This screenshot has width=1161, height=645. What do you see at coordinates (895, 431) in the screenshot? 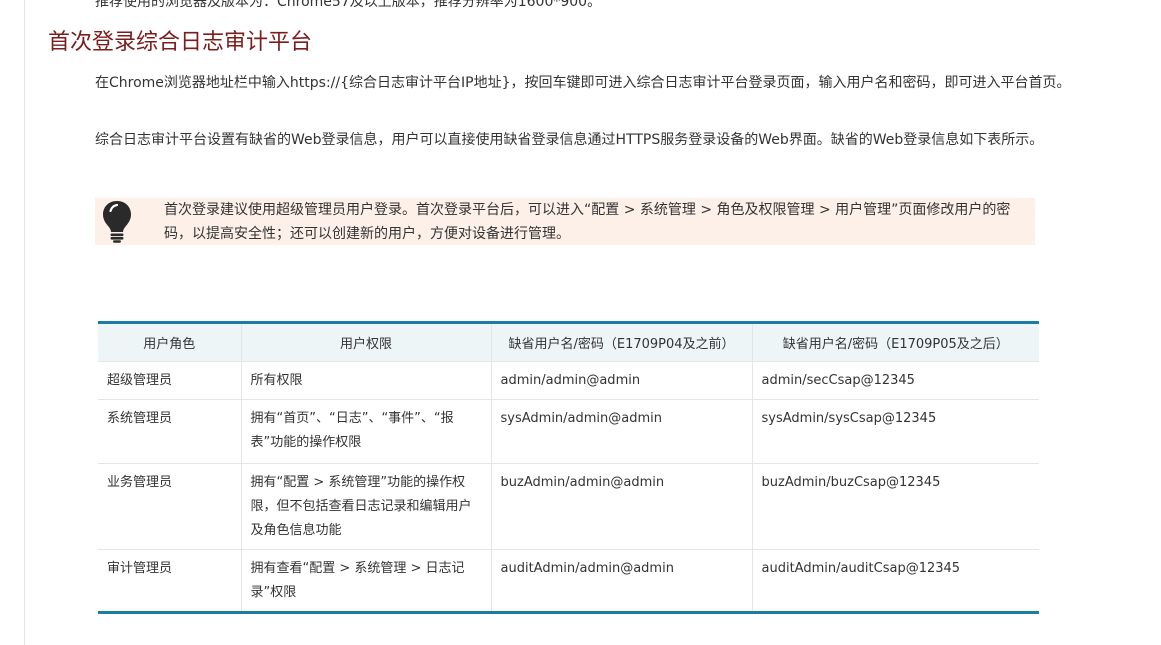
I see `cell-credentials-new: sysAdmin/sysCsap@12345` at bounding box center [895, 431].